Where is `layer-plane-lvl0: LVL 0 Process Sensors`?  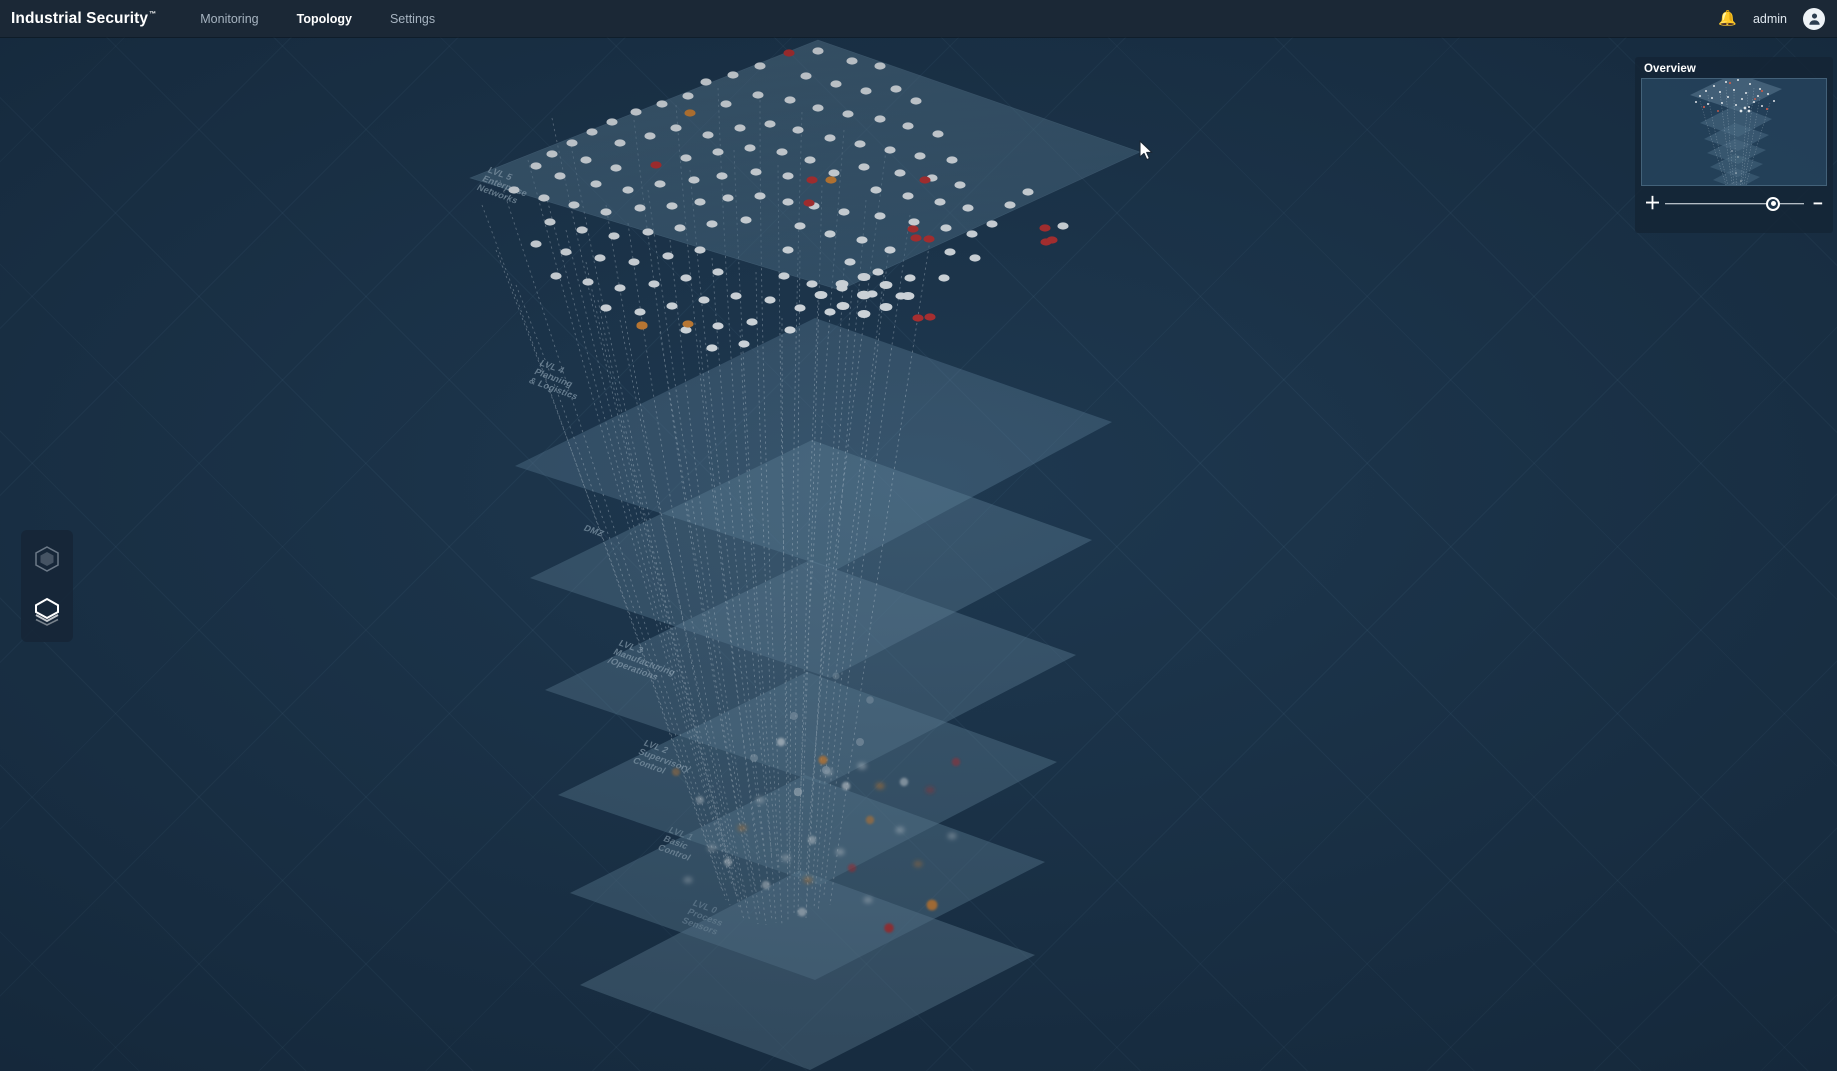 layer-plane-lvl0: LVL 0 Process Sensors is located at coordinates (807, 970).